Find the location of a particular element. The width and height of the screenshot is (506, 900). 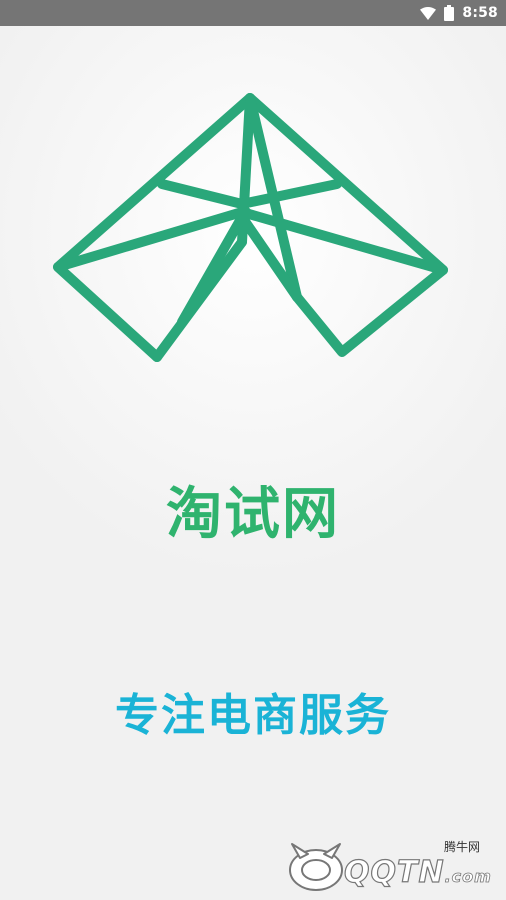

battery-icon is located at coordinates (449, 13).